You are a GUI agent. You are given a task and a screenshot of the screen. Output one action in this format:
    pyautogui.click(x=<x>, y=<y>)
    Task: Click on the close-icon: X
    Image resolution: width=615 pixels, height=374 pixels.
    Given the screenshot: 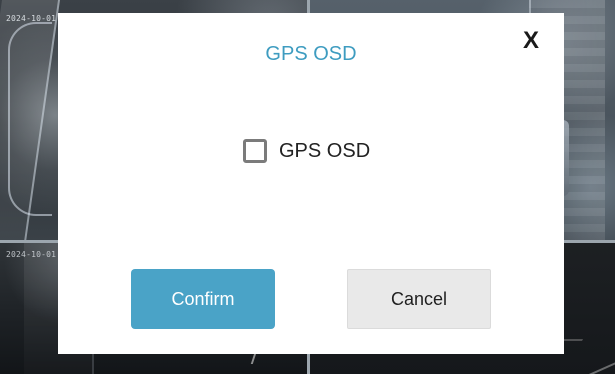 What is the action you would take?
    pyautogui.click(x=530, y=40)
    